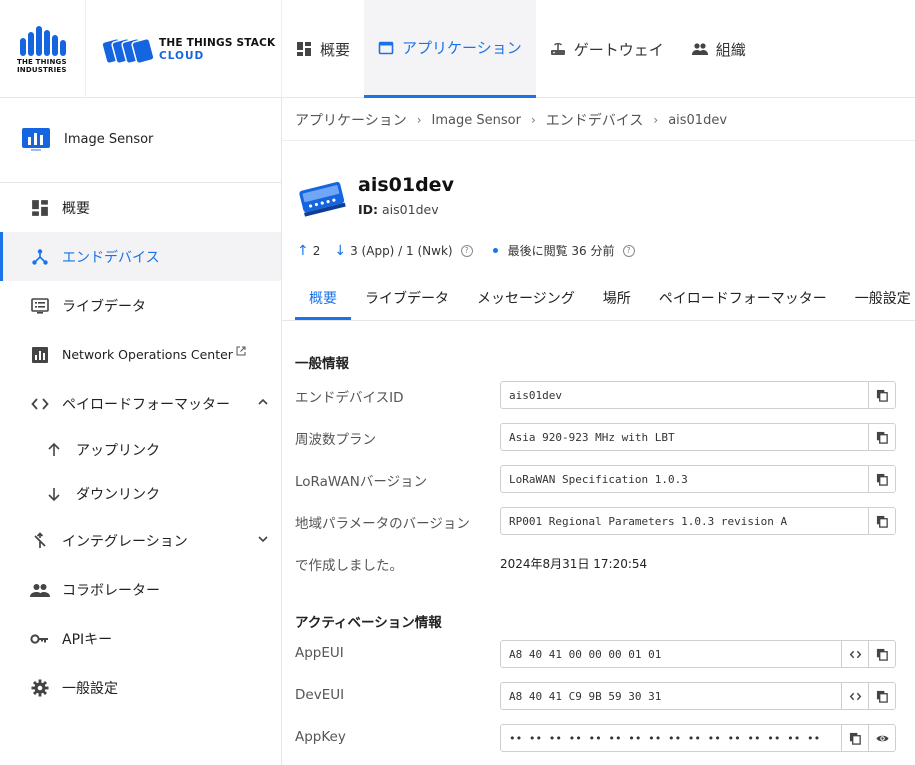 This screenshot has height=765, width=915. Describe the element at coordinates (118, 495) in the screenshot. I see `sidebar-item-label: ダウンリンク` at that location.